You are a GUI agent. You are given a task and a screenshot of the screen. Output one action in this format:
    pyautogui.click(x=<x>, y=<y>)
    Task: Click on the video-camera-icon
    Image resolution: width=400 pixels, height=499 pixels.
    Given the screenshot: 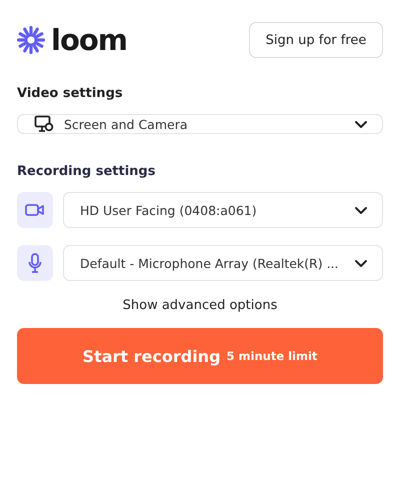 What is the action you would take?
    pyautogui.click(x=35, y=210)
    